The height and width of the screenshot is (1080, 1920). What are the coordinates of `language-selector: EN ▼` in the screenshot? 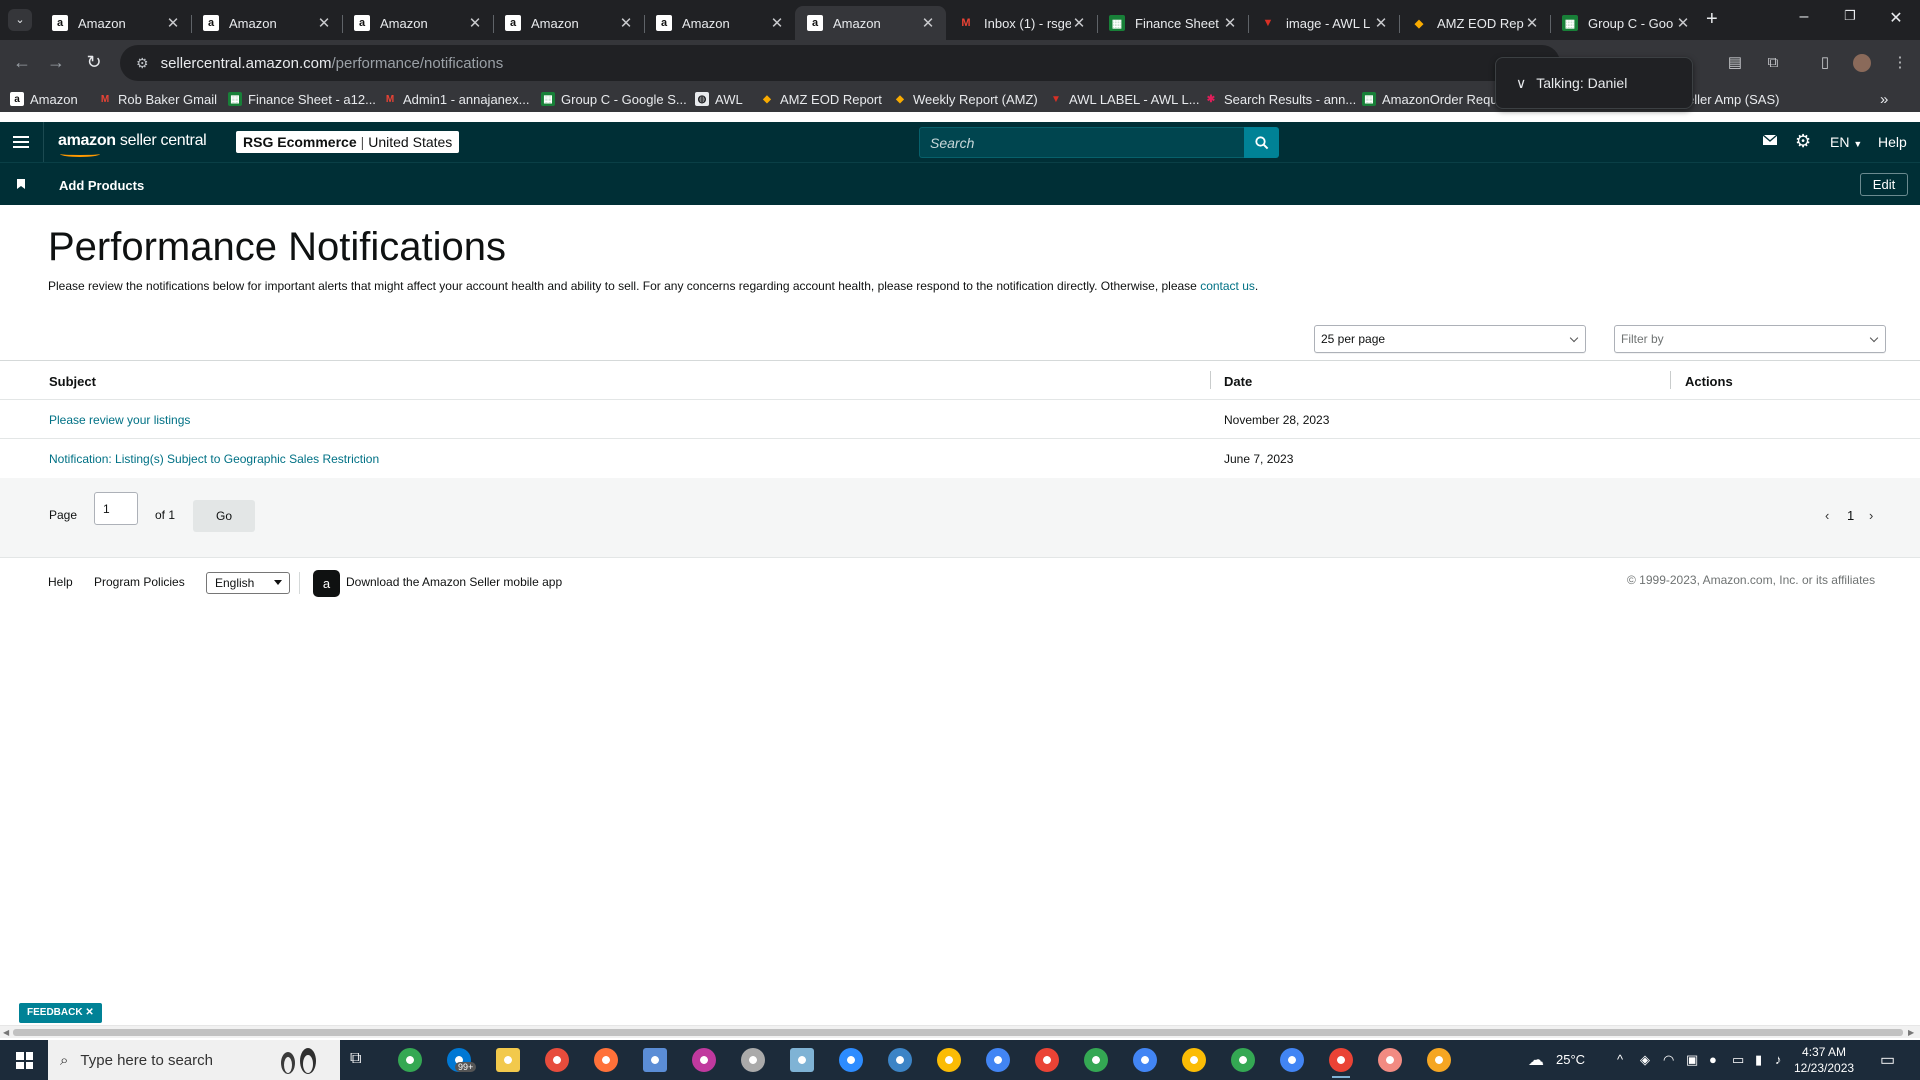 It's located at (1846, 142).